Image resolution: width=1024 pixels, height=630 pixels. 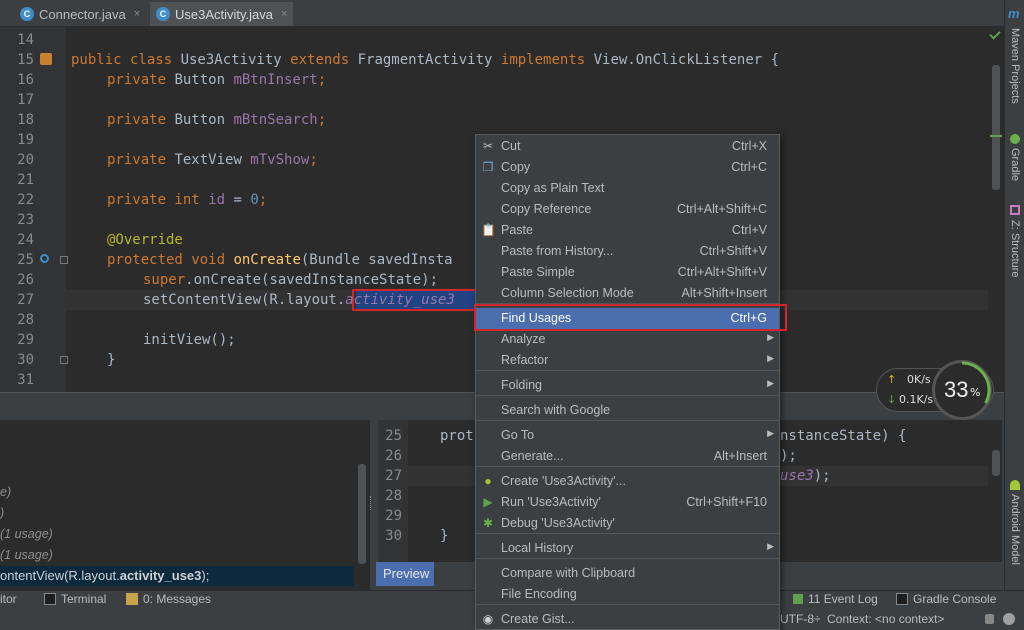 I want to click on line-number: 18, so click(x=25, y=120).